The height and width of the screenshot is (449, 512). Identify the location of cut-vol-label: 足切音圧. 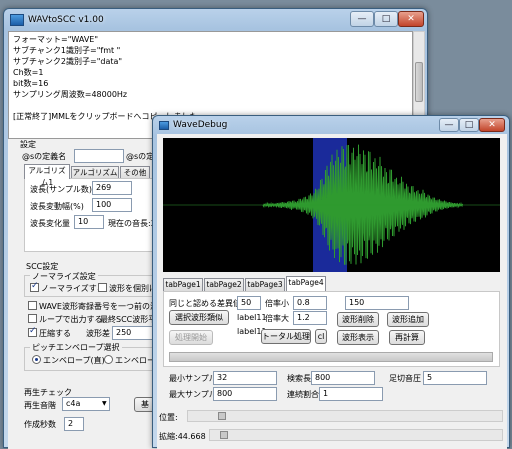
(405, 378).